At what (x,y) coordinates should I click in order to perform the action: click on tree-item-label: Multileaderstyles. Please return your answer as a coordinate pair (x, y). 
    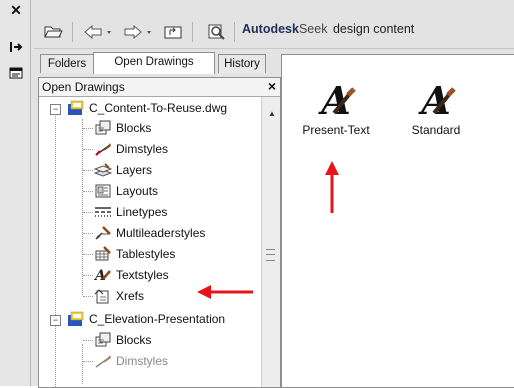
    Looking at the image, I should click on (161, 233).